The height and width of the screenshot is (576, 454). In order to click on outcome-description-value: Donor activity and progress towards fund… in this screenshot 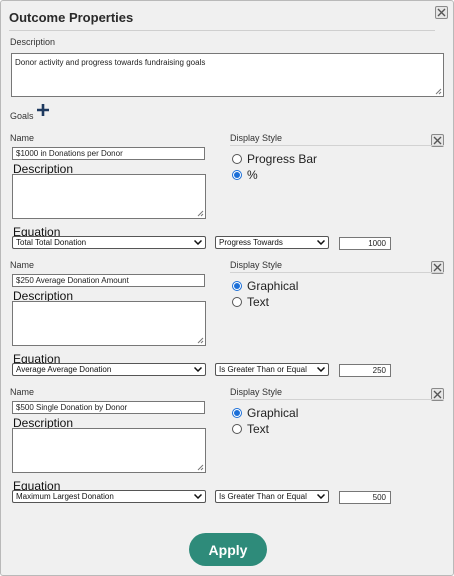, I will do `click(110, 62)`.